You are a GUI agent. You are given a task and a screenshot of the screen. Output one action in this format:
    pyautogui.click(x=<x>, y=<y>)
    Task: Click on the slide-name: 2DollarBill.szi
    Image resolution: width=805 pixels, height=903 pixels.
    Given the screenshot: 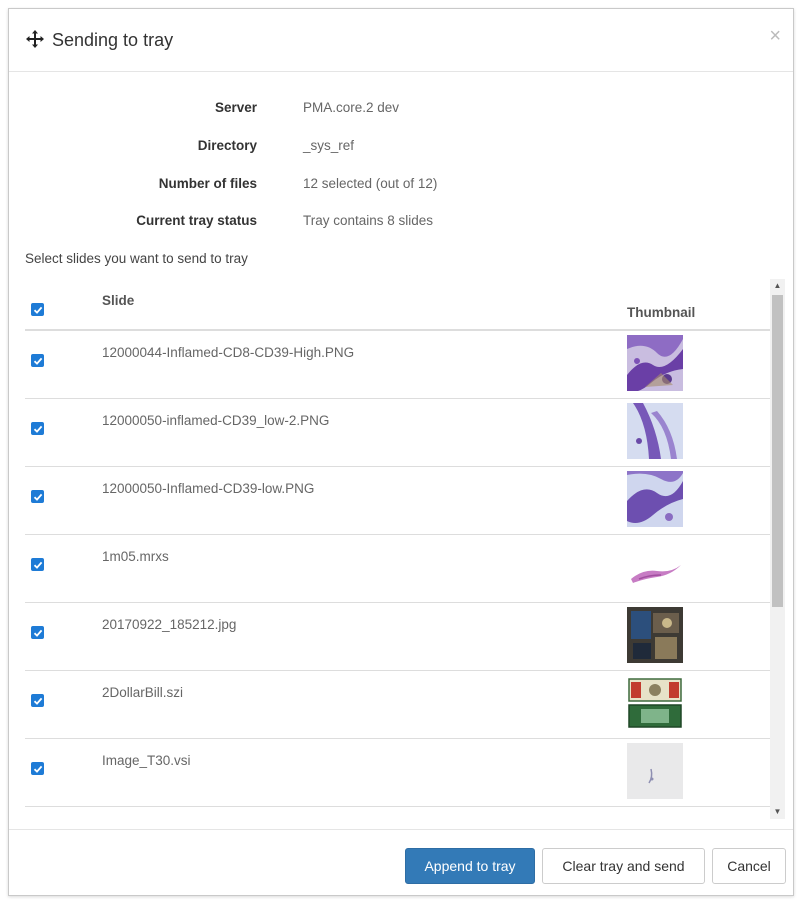 What is the action you would take?
    pyautogui.click(x=143, y=692)
    